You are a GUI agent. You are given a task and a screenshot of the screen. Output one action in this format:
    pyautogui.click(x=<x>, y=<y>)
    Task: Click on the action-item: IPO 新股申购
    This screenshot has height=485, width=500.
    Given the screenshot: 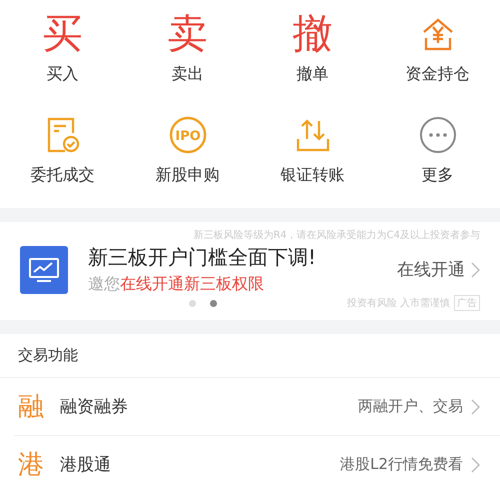 What is the action you would take?
    pyautogui.click(x=187, y=148)
    